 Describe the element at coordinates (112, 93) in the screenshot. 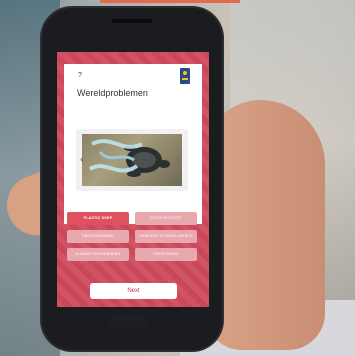

I see `page-title: Wereldproblemen` at that location.